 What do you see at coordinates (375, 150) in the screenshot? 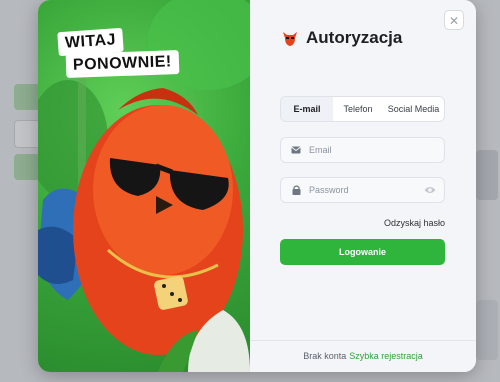
I see `email-input` at bounding box center [375, 150].